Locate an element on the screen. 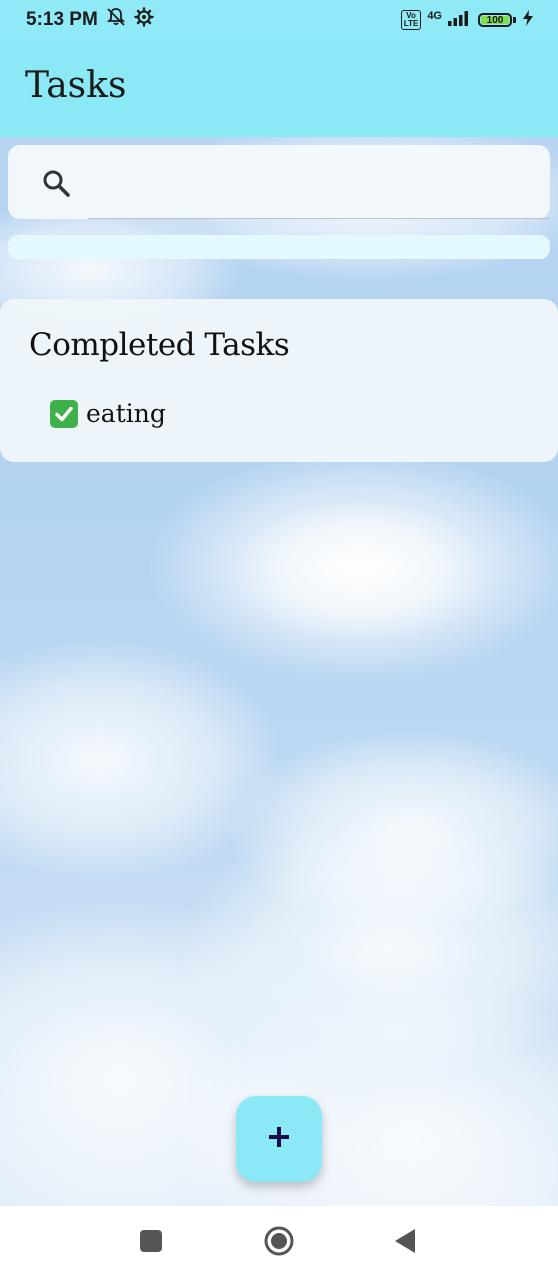 The height and width of the screenshot is (1280, 558). status-time: 5:13 PM is located at coordinates (62, 19).